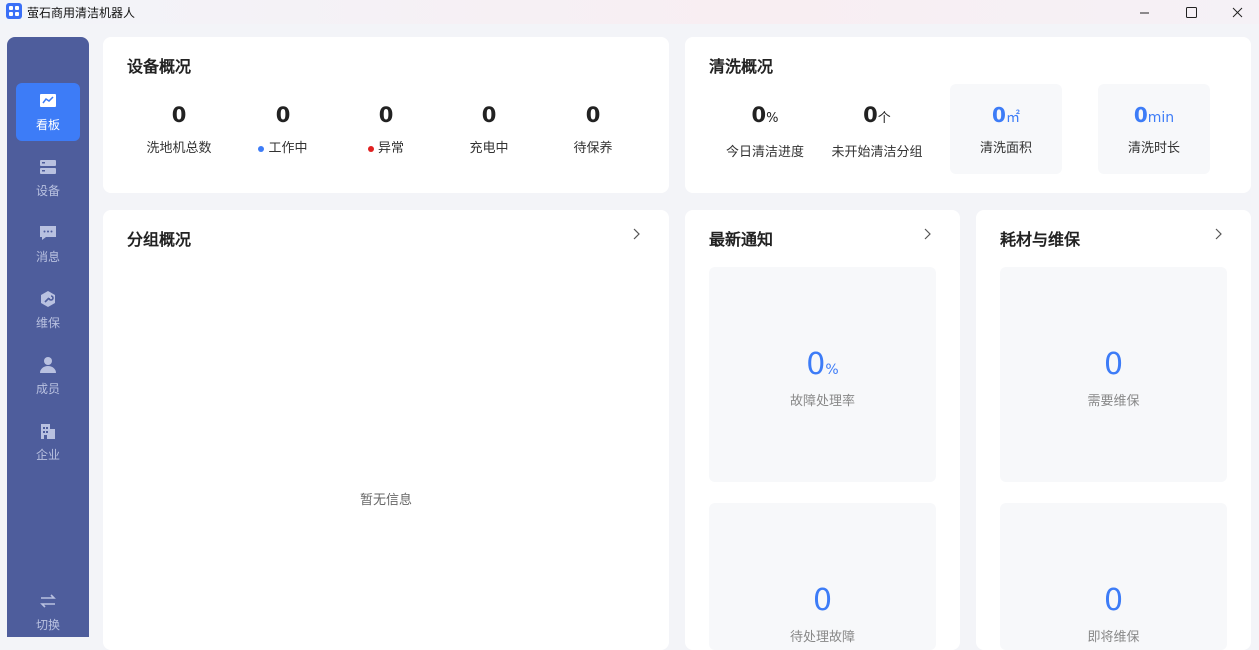 This screenshot has height=650, width=1259. I want to click on empty-state-text: 暂无信息, so click(385, 500).